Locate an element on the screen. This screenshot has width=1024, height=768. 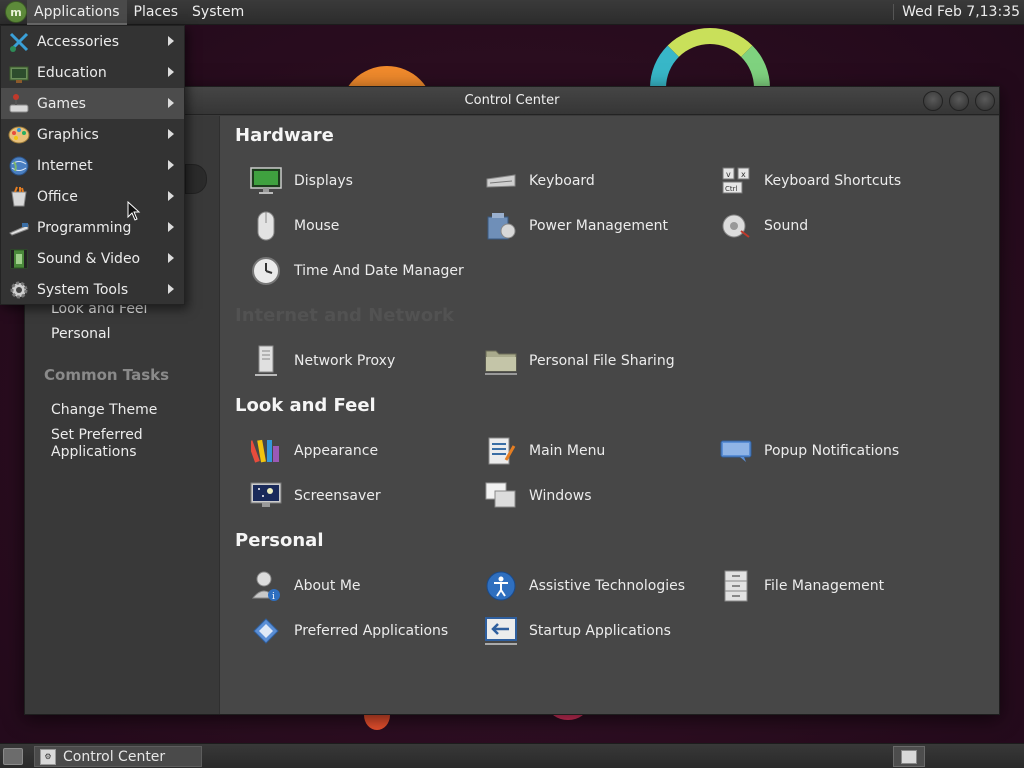
item-preferred-applications: Preferred Applications is located at coordinates (349, 631).